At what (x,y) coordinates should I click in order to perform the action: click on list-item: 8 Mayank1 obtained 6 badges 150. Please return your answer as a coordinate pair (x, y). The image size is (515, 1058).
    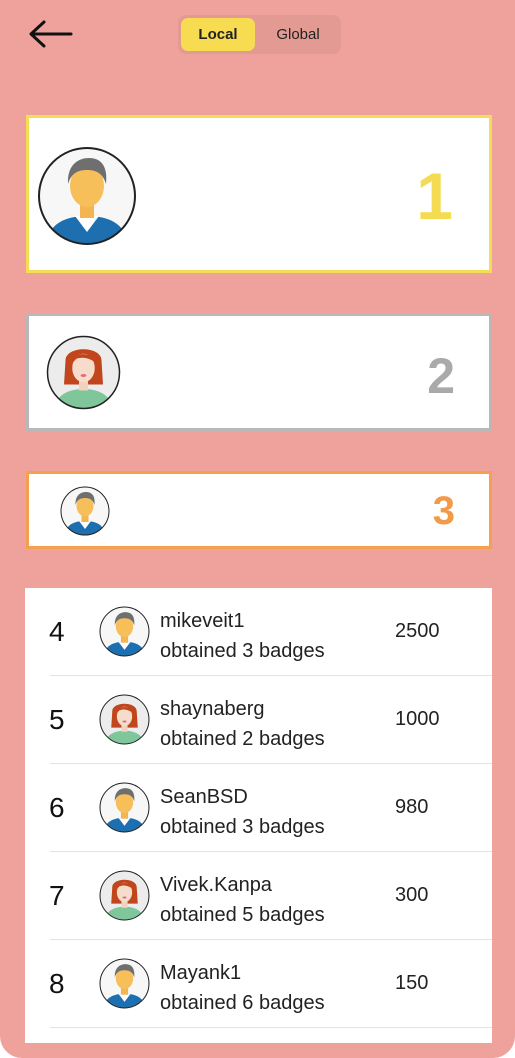
    Looking at the image, I should click on (258, 984).